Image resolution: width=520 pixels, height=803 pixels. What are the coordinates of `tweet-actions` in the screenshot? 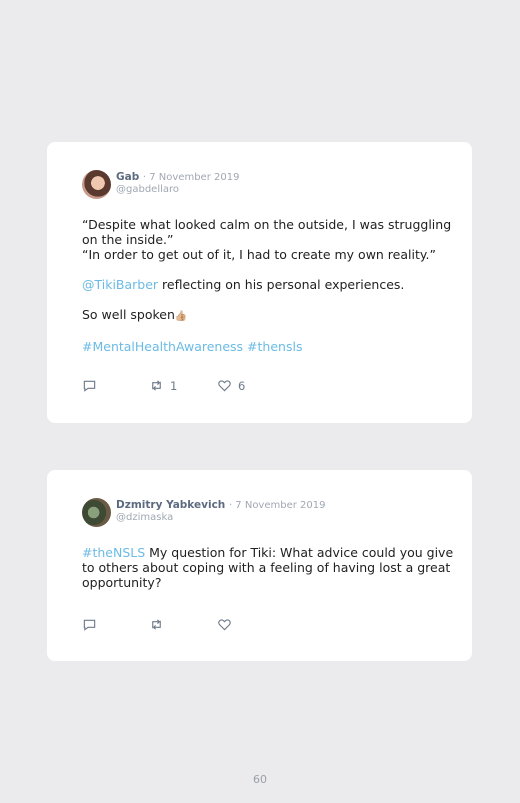 It's located at (182, 625).